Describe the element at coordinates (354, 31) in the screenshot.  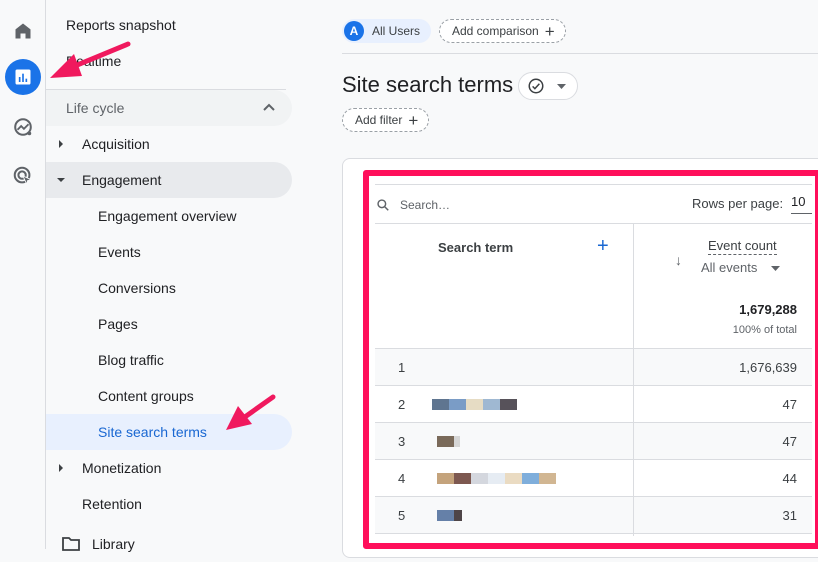
I see `segment-avatar: A` at that location.